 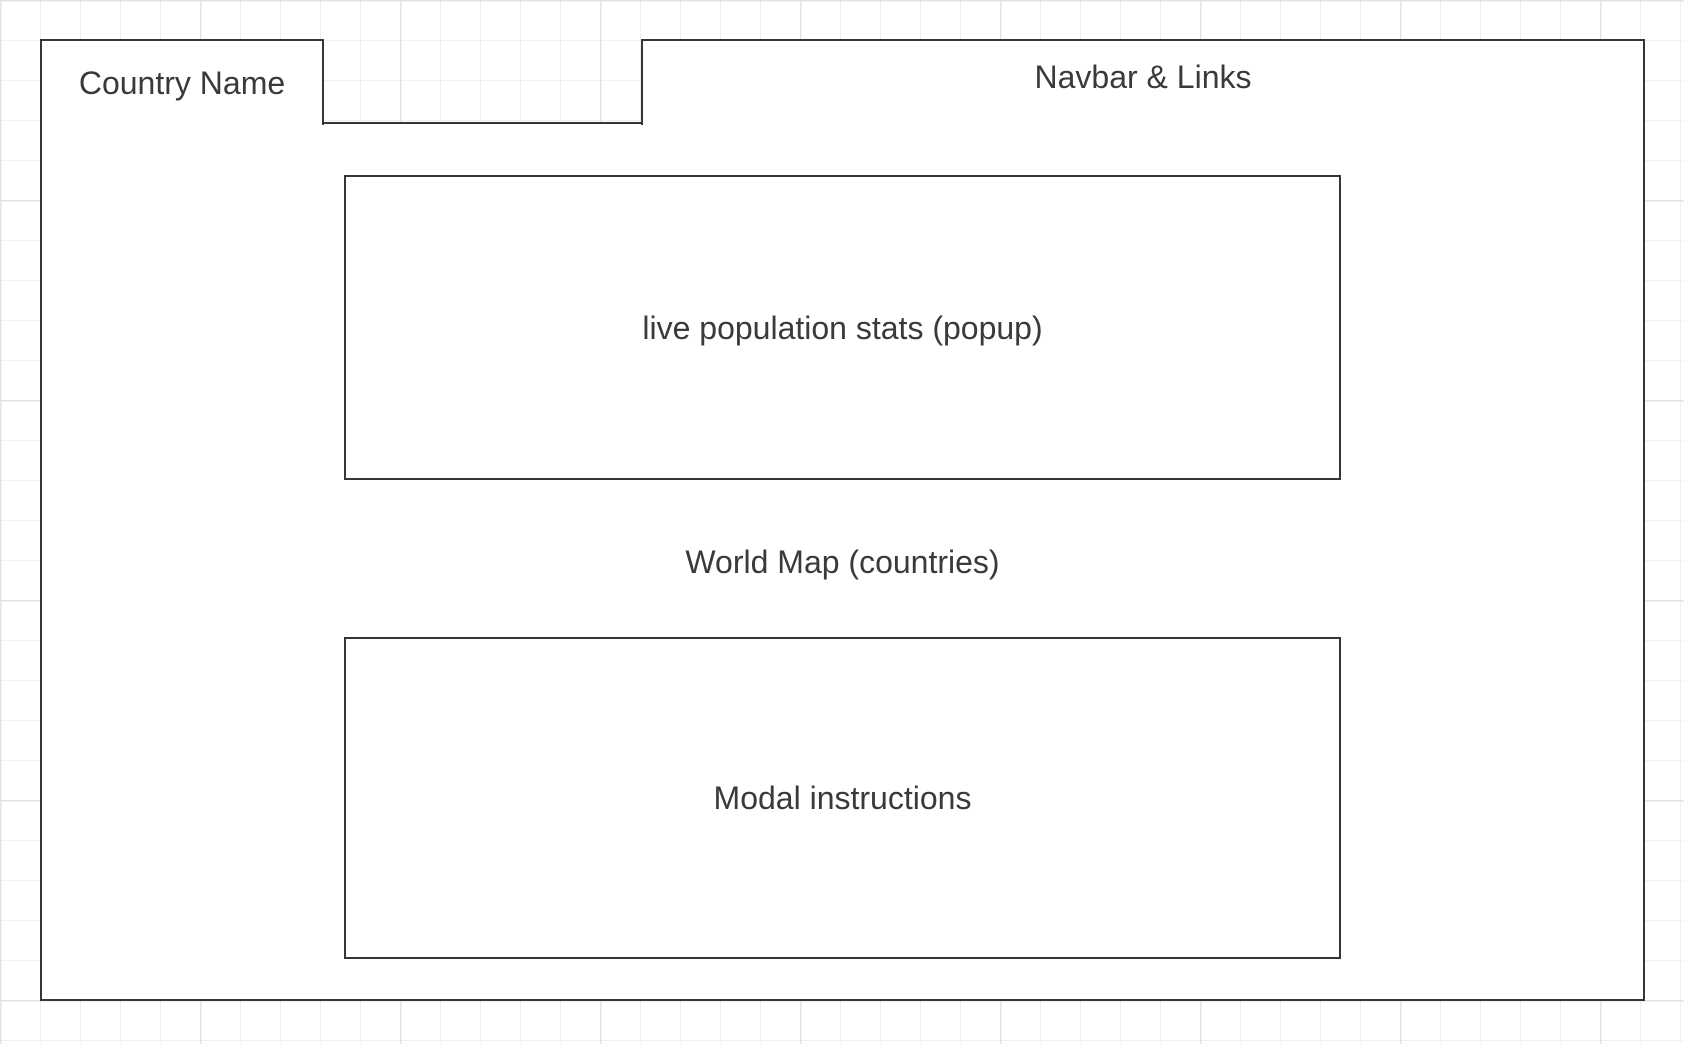 I want to click on modal-instructions-label: Modal instructions, so click(x=842, y=798).